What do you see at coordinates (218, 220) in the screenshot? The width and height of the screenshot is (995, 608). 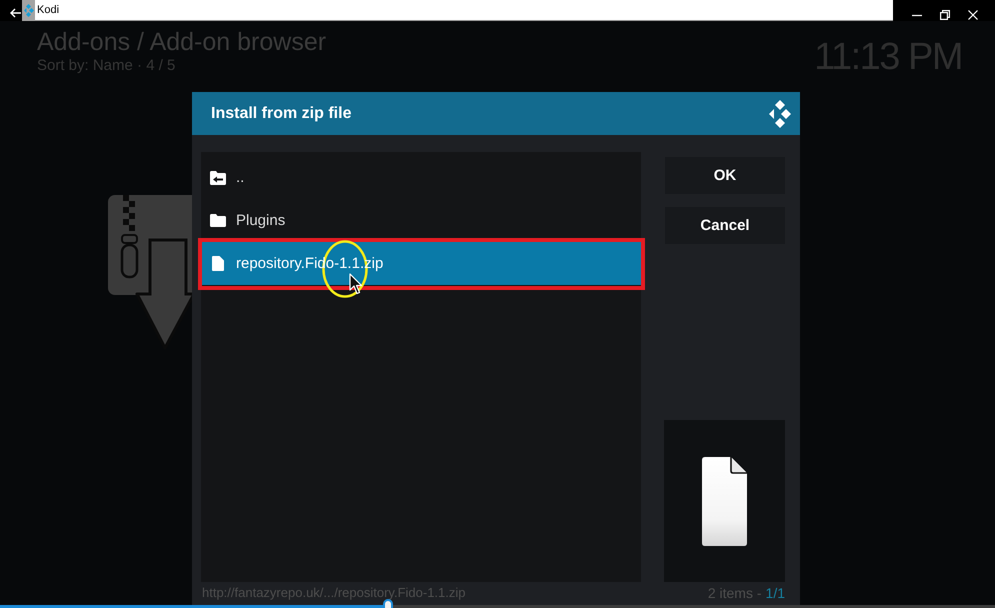 I see `folder-icon` at bounding box center [218, 220].